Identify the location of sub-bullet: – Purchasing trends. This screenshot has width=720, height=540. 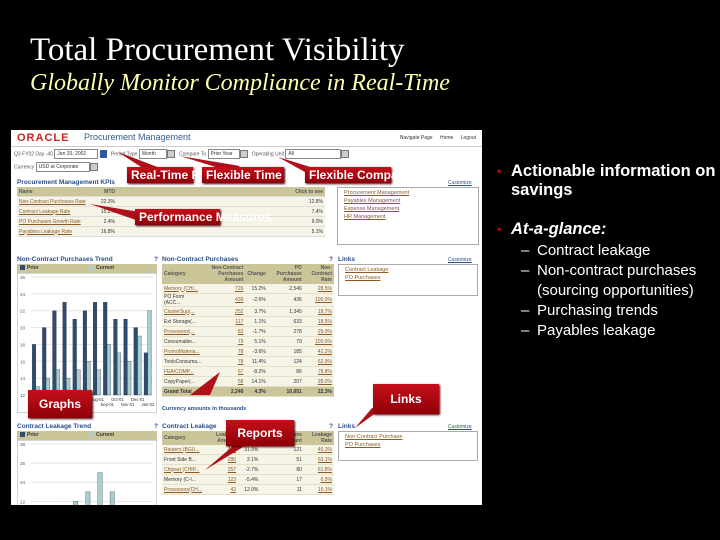
(607, 311).